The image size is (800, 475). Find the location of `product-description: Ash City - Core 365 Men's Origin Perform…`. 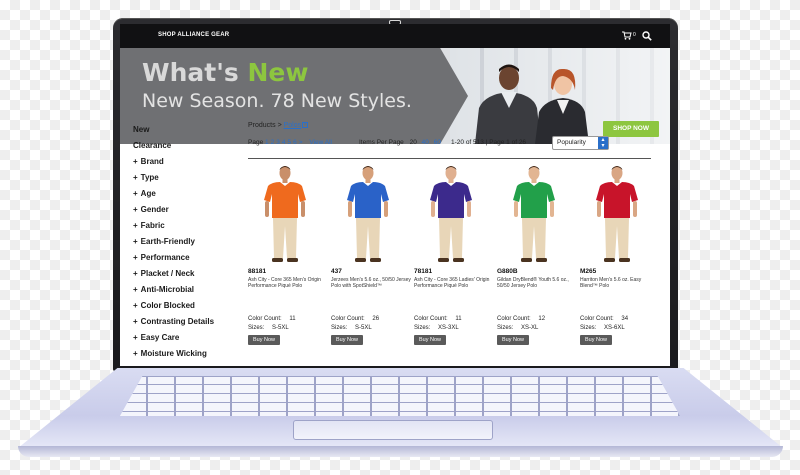

product-description: Ash City - Core 365 Men's Origin Perform… is located at coordinates (288, 283).